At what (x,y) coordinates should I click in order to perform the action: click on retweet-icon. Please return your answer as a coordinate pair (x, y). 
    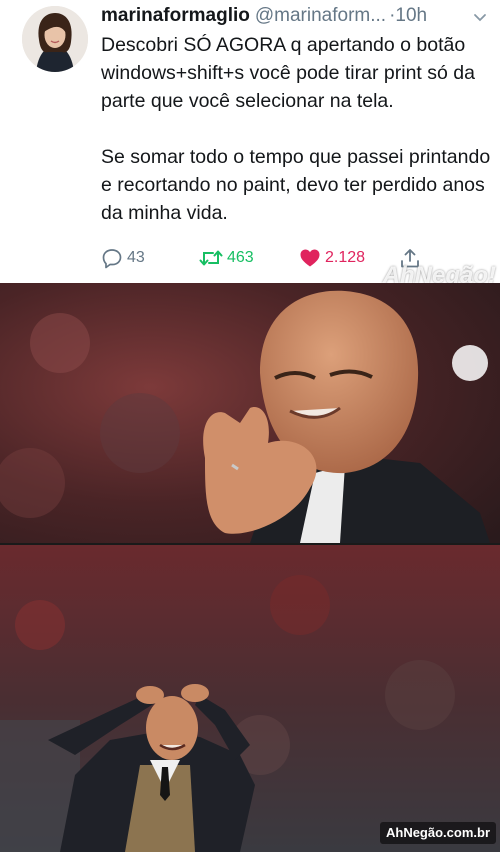
    Looking at the image, I should click on (211, 258).